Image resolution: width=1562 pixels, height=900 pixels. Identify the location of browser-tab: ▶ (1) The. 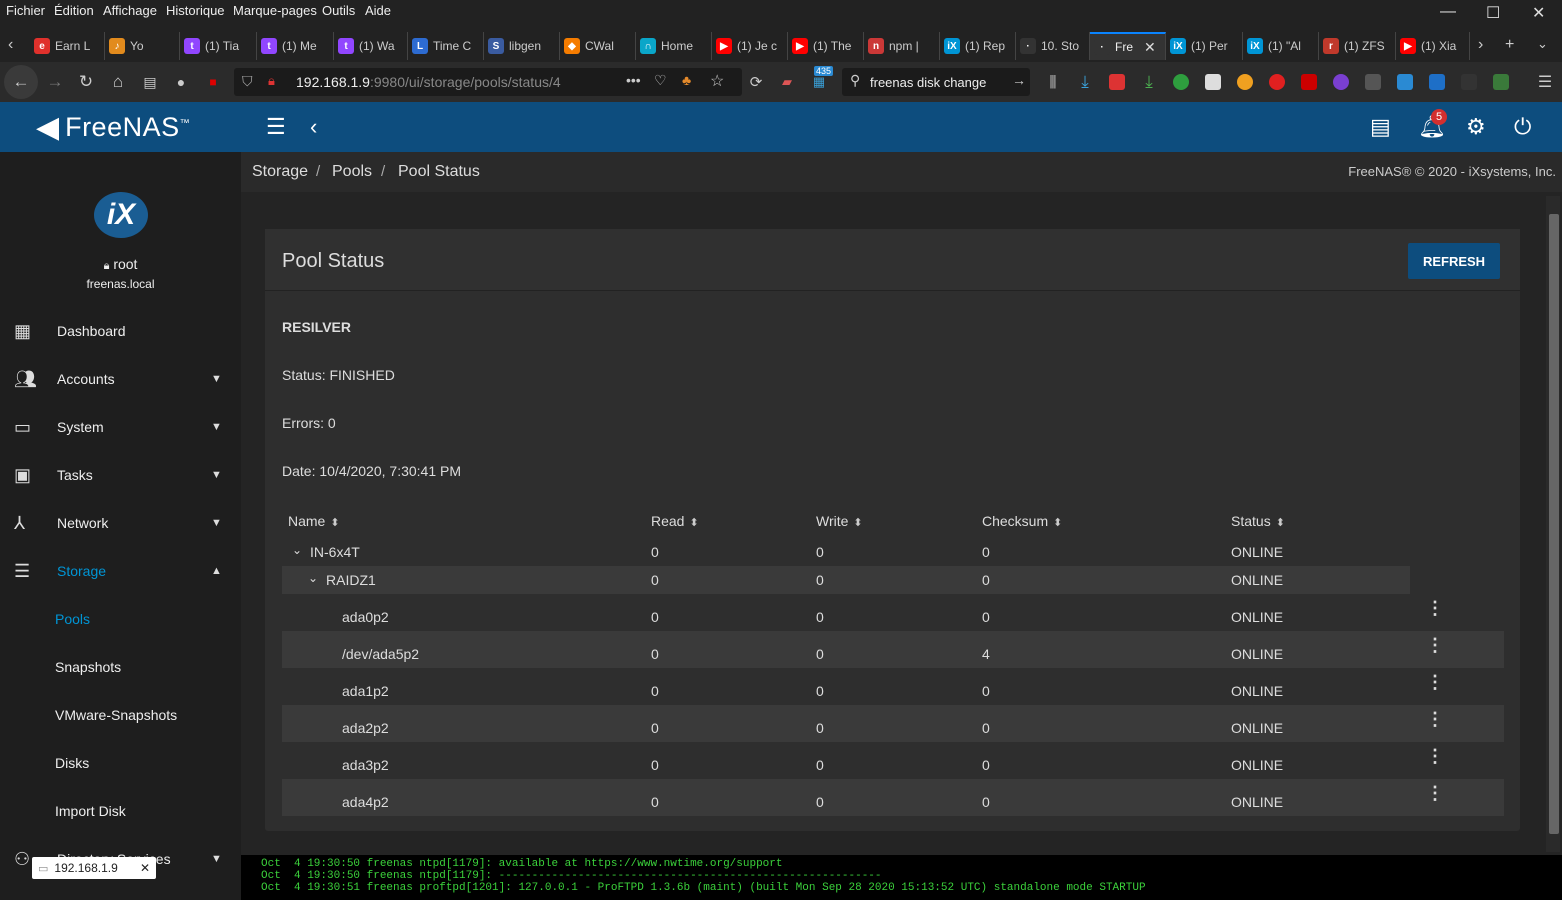
(826, 46).